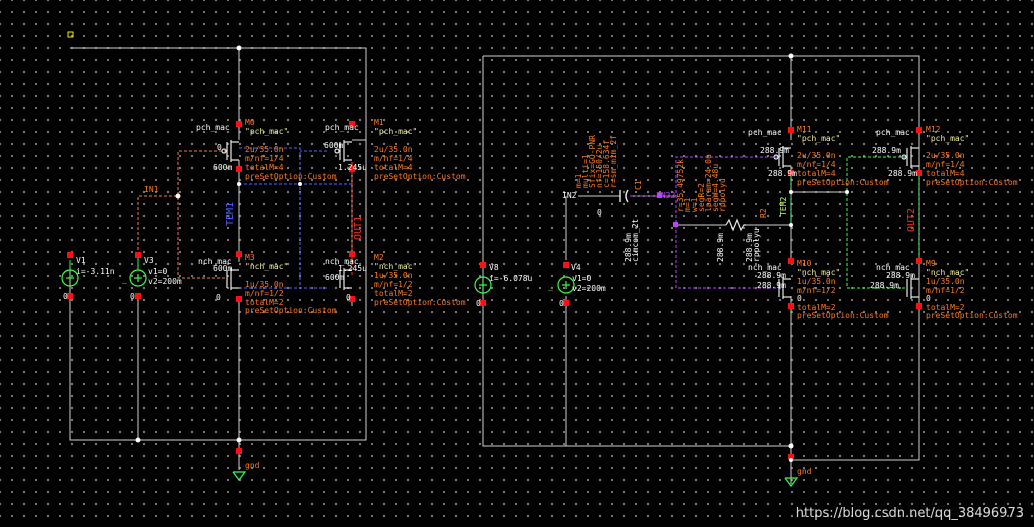 Image resolution: width=1034 pixels, height=527 pixels. Describe the element at coordinates (756, 245) in the screenshot. I see `res-extra: rppolyu` at that location.